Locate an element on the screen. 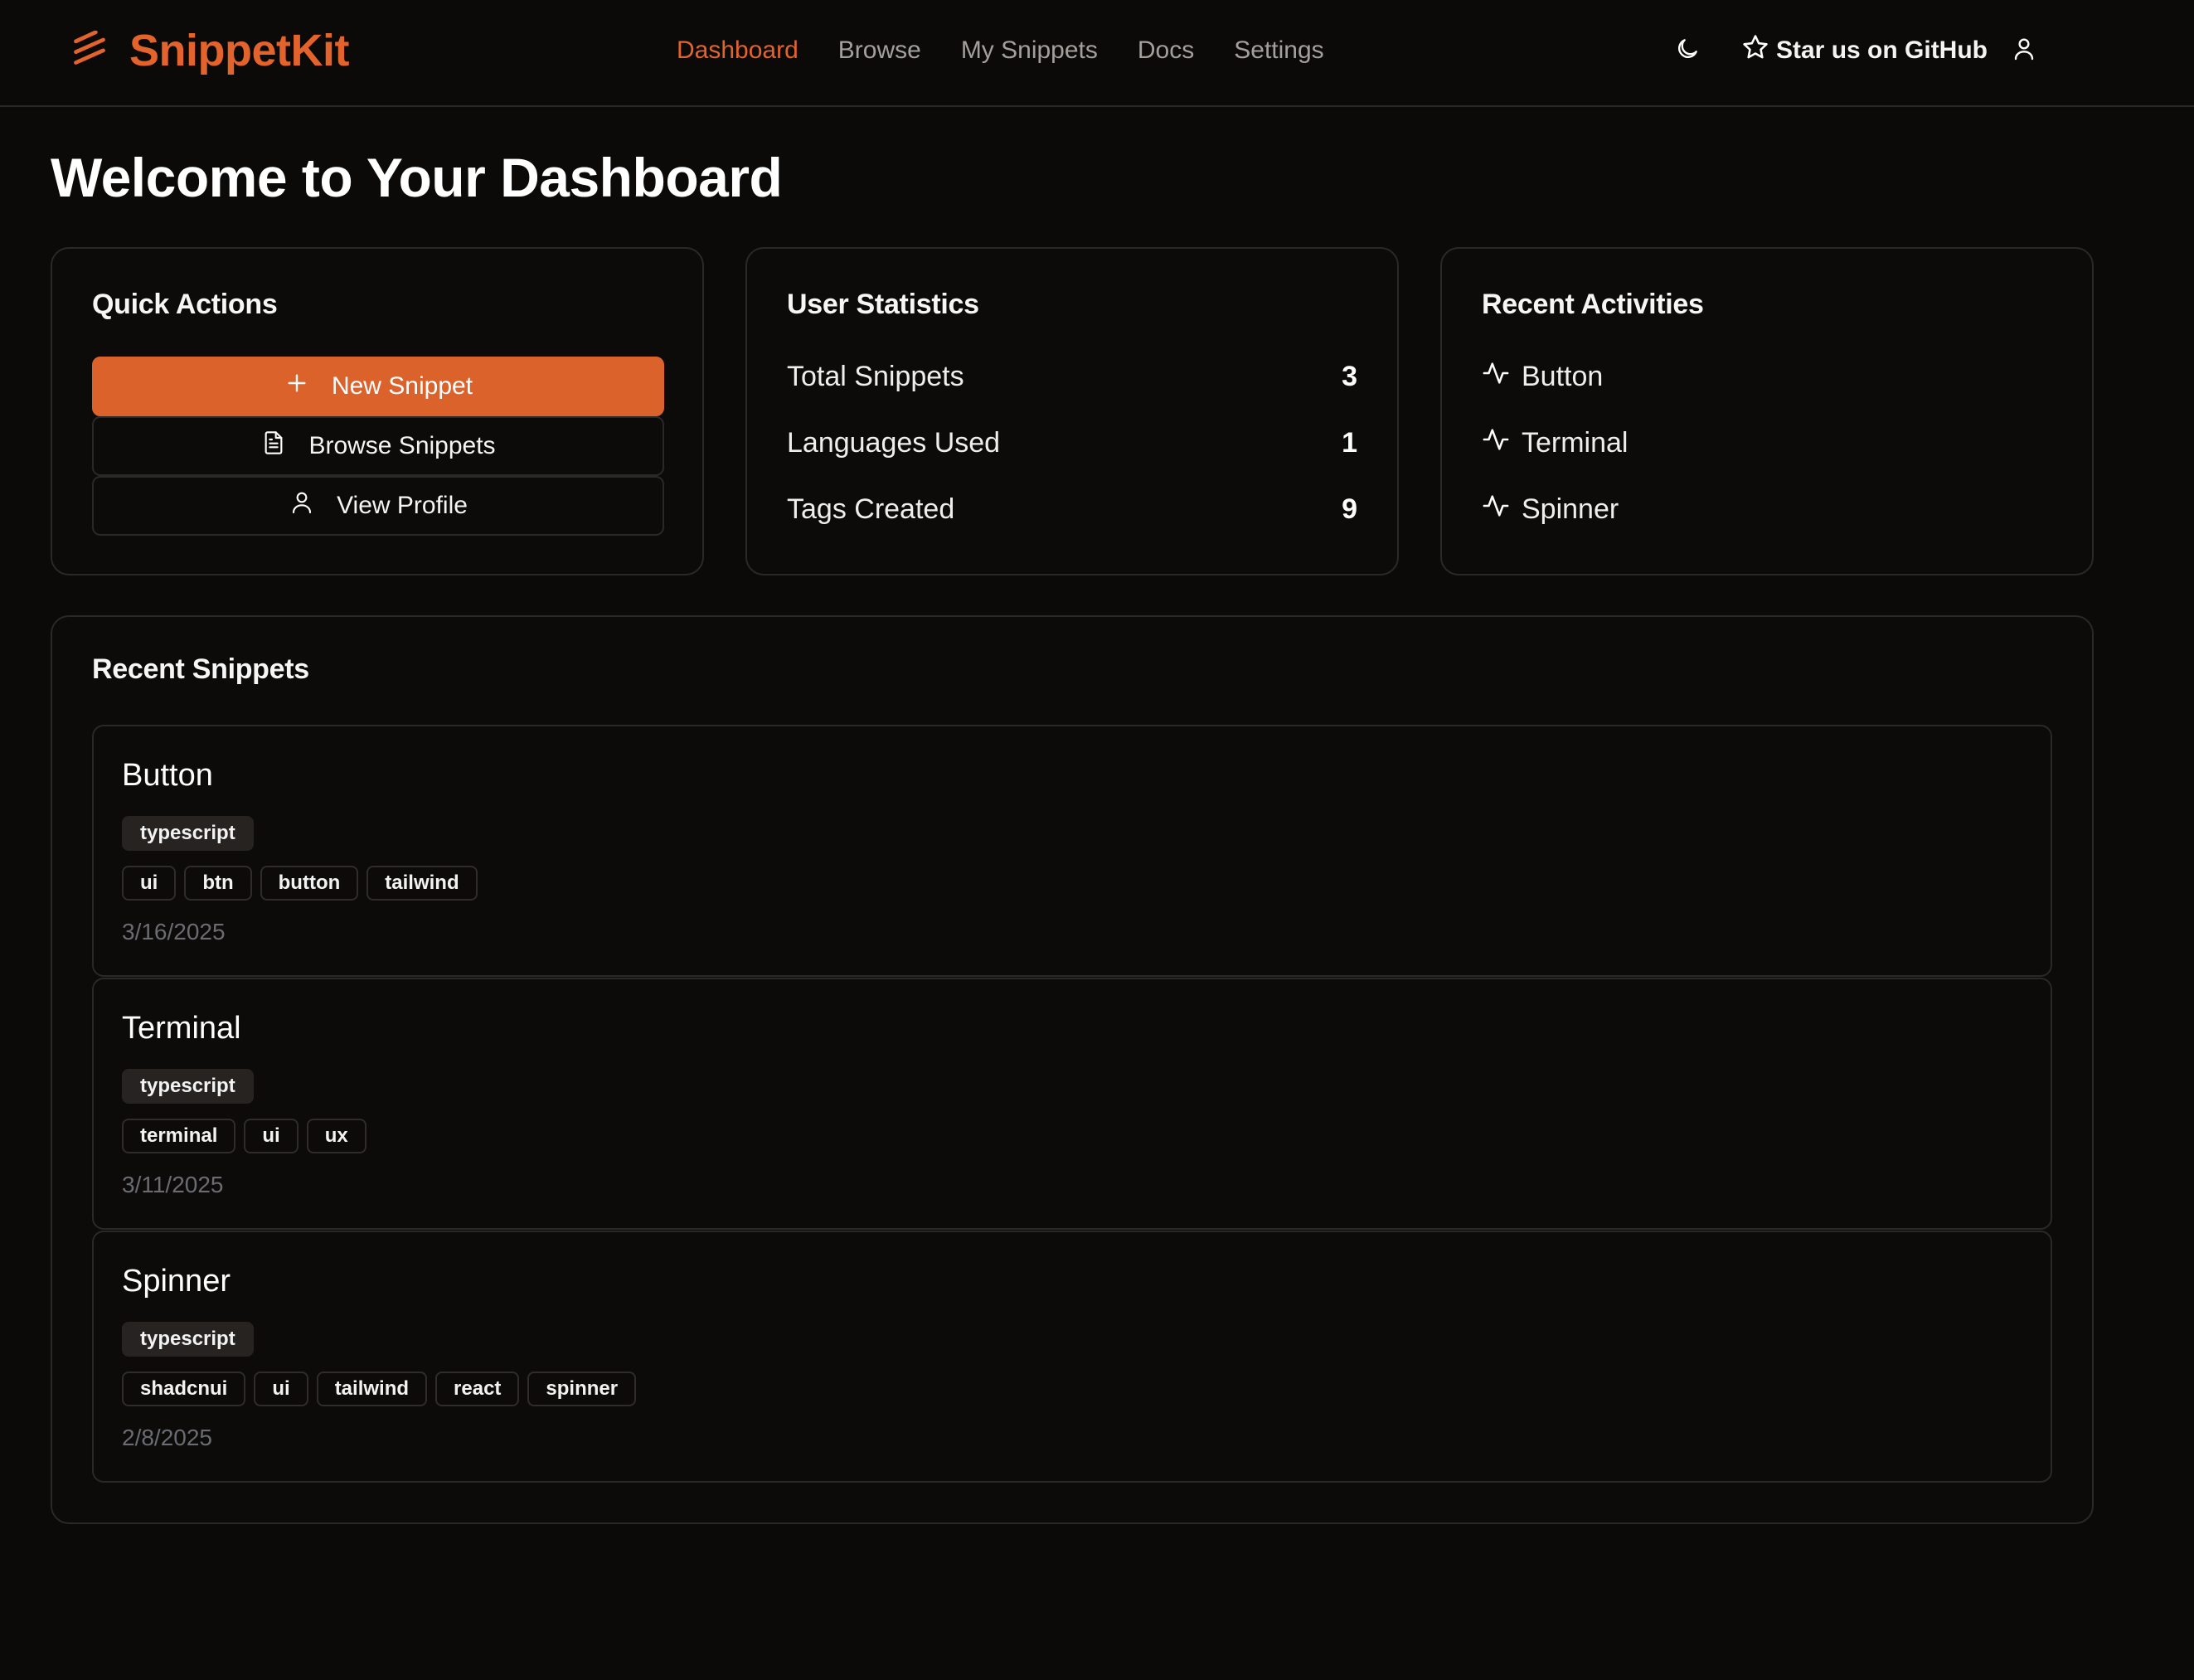  stat-tags-created: Tags Created 9 is located at coordinates (1072, 509).